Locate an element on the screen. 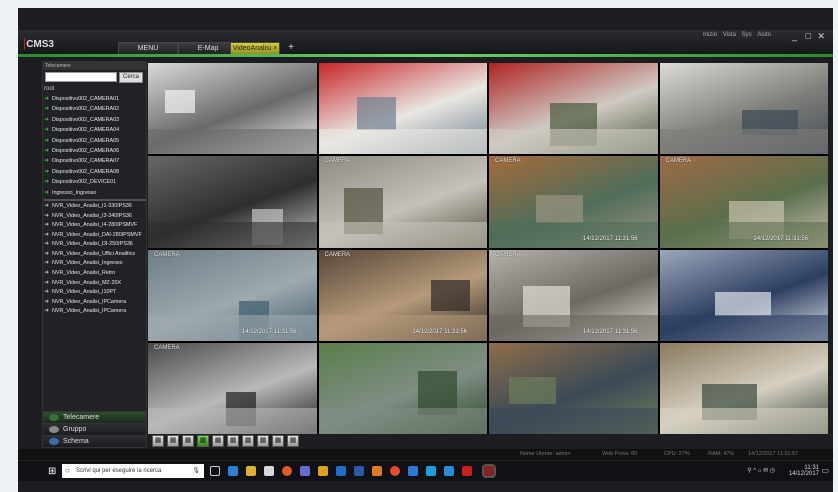  layout-1-icon: ▦ is located at coordinates (158, 441).